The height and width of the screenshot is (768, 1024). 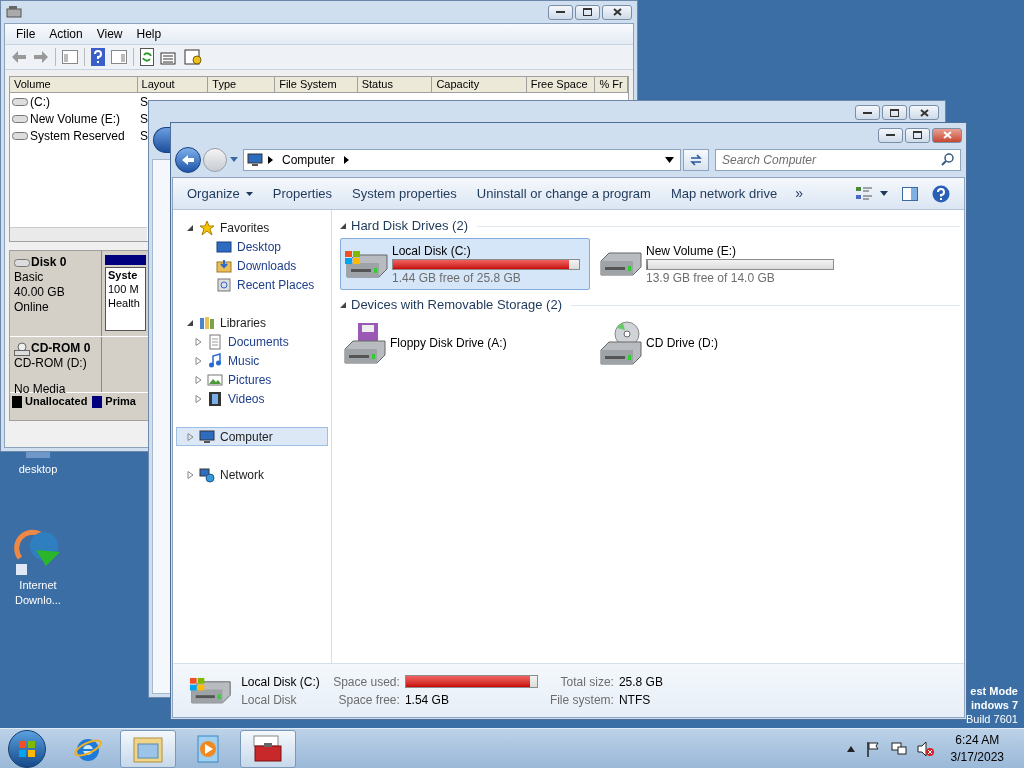 What do you see at coordinates (898, 748) in the screenshot?
I see `network-icon` at bounding box center [898, 748].